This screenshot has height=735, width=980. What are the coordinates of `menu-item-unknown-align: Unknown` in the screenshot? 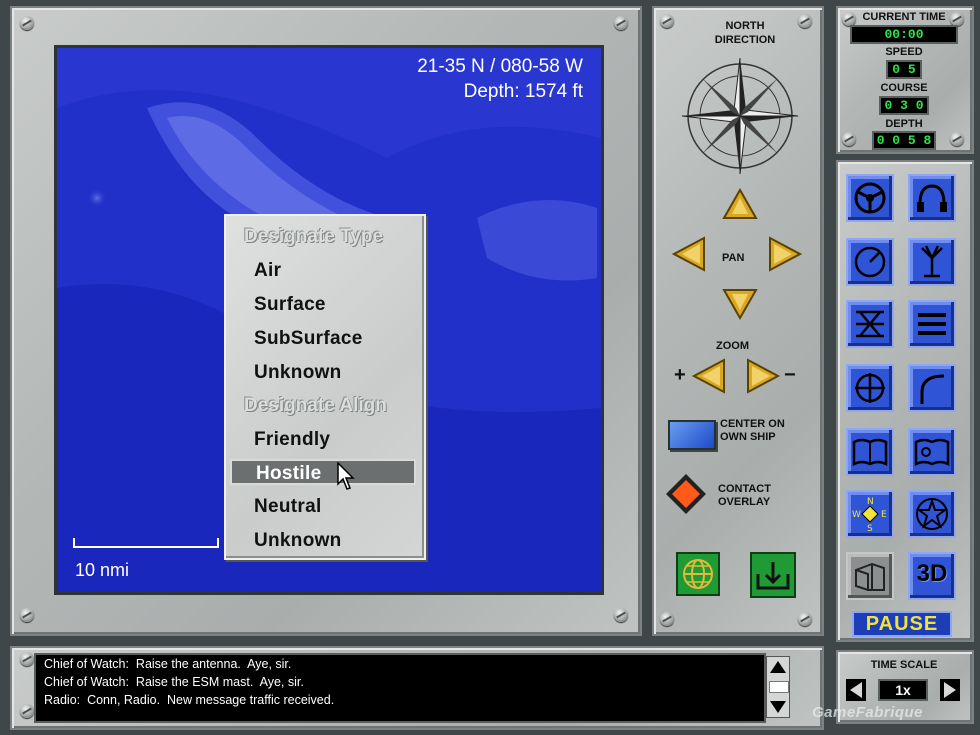 It's located at (298, 541).